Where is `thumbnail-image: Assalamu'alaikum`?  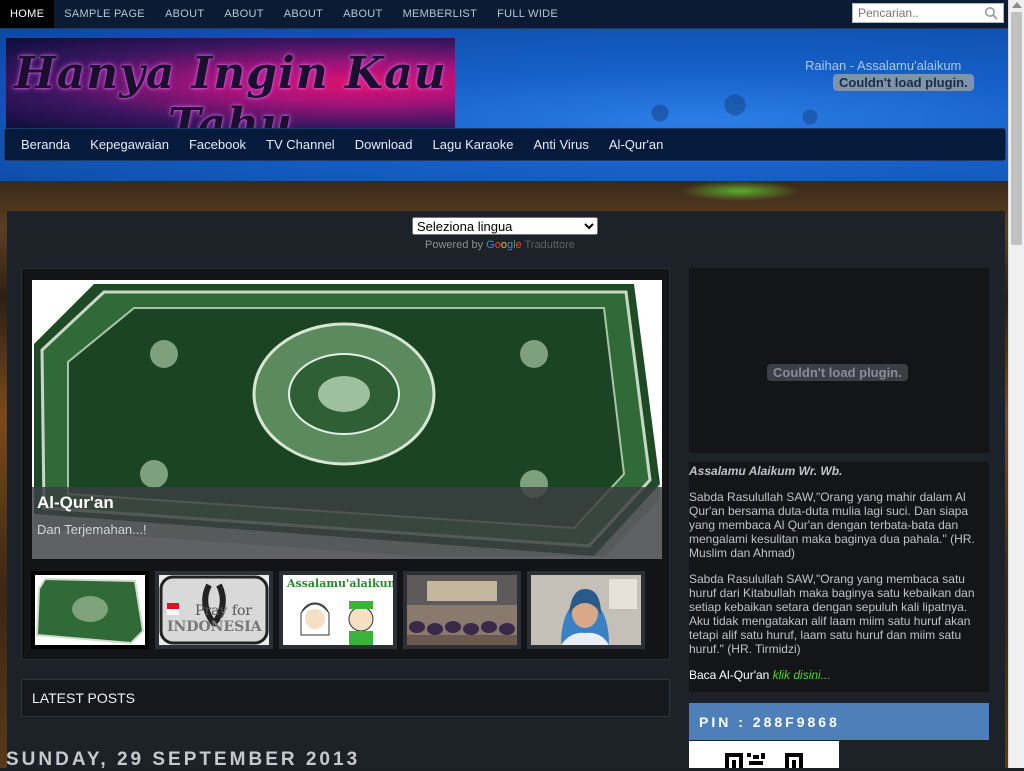
thumbnail-image: Assalamu'alaikum is located at coordinates (338, 610).